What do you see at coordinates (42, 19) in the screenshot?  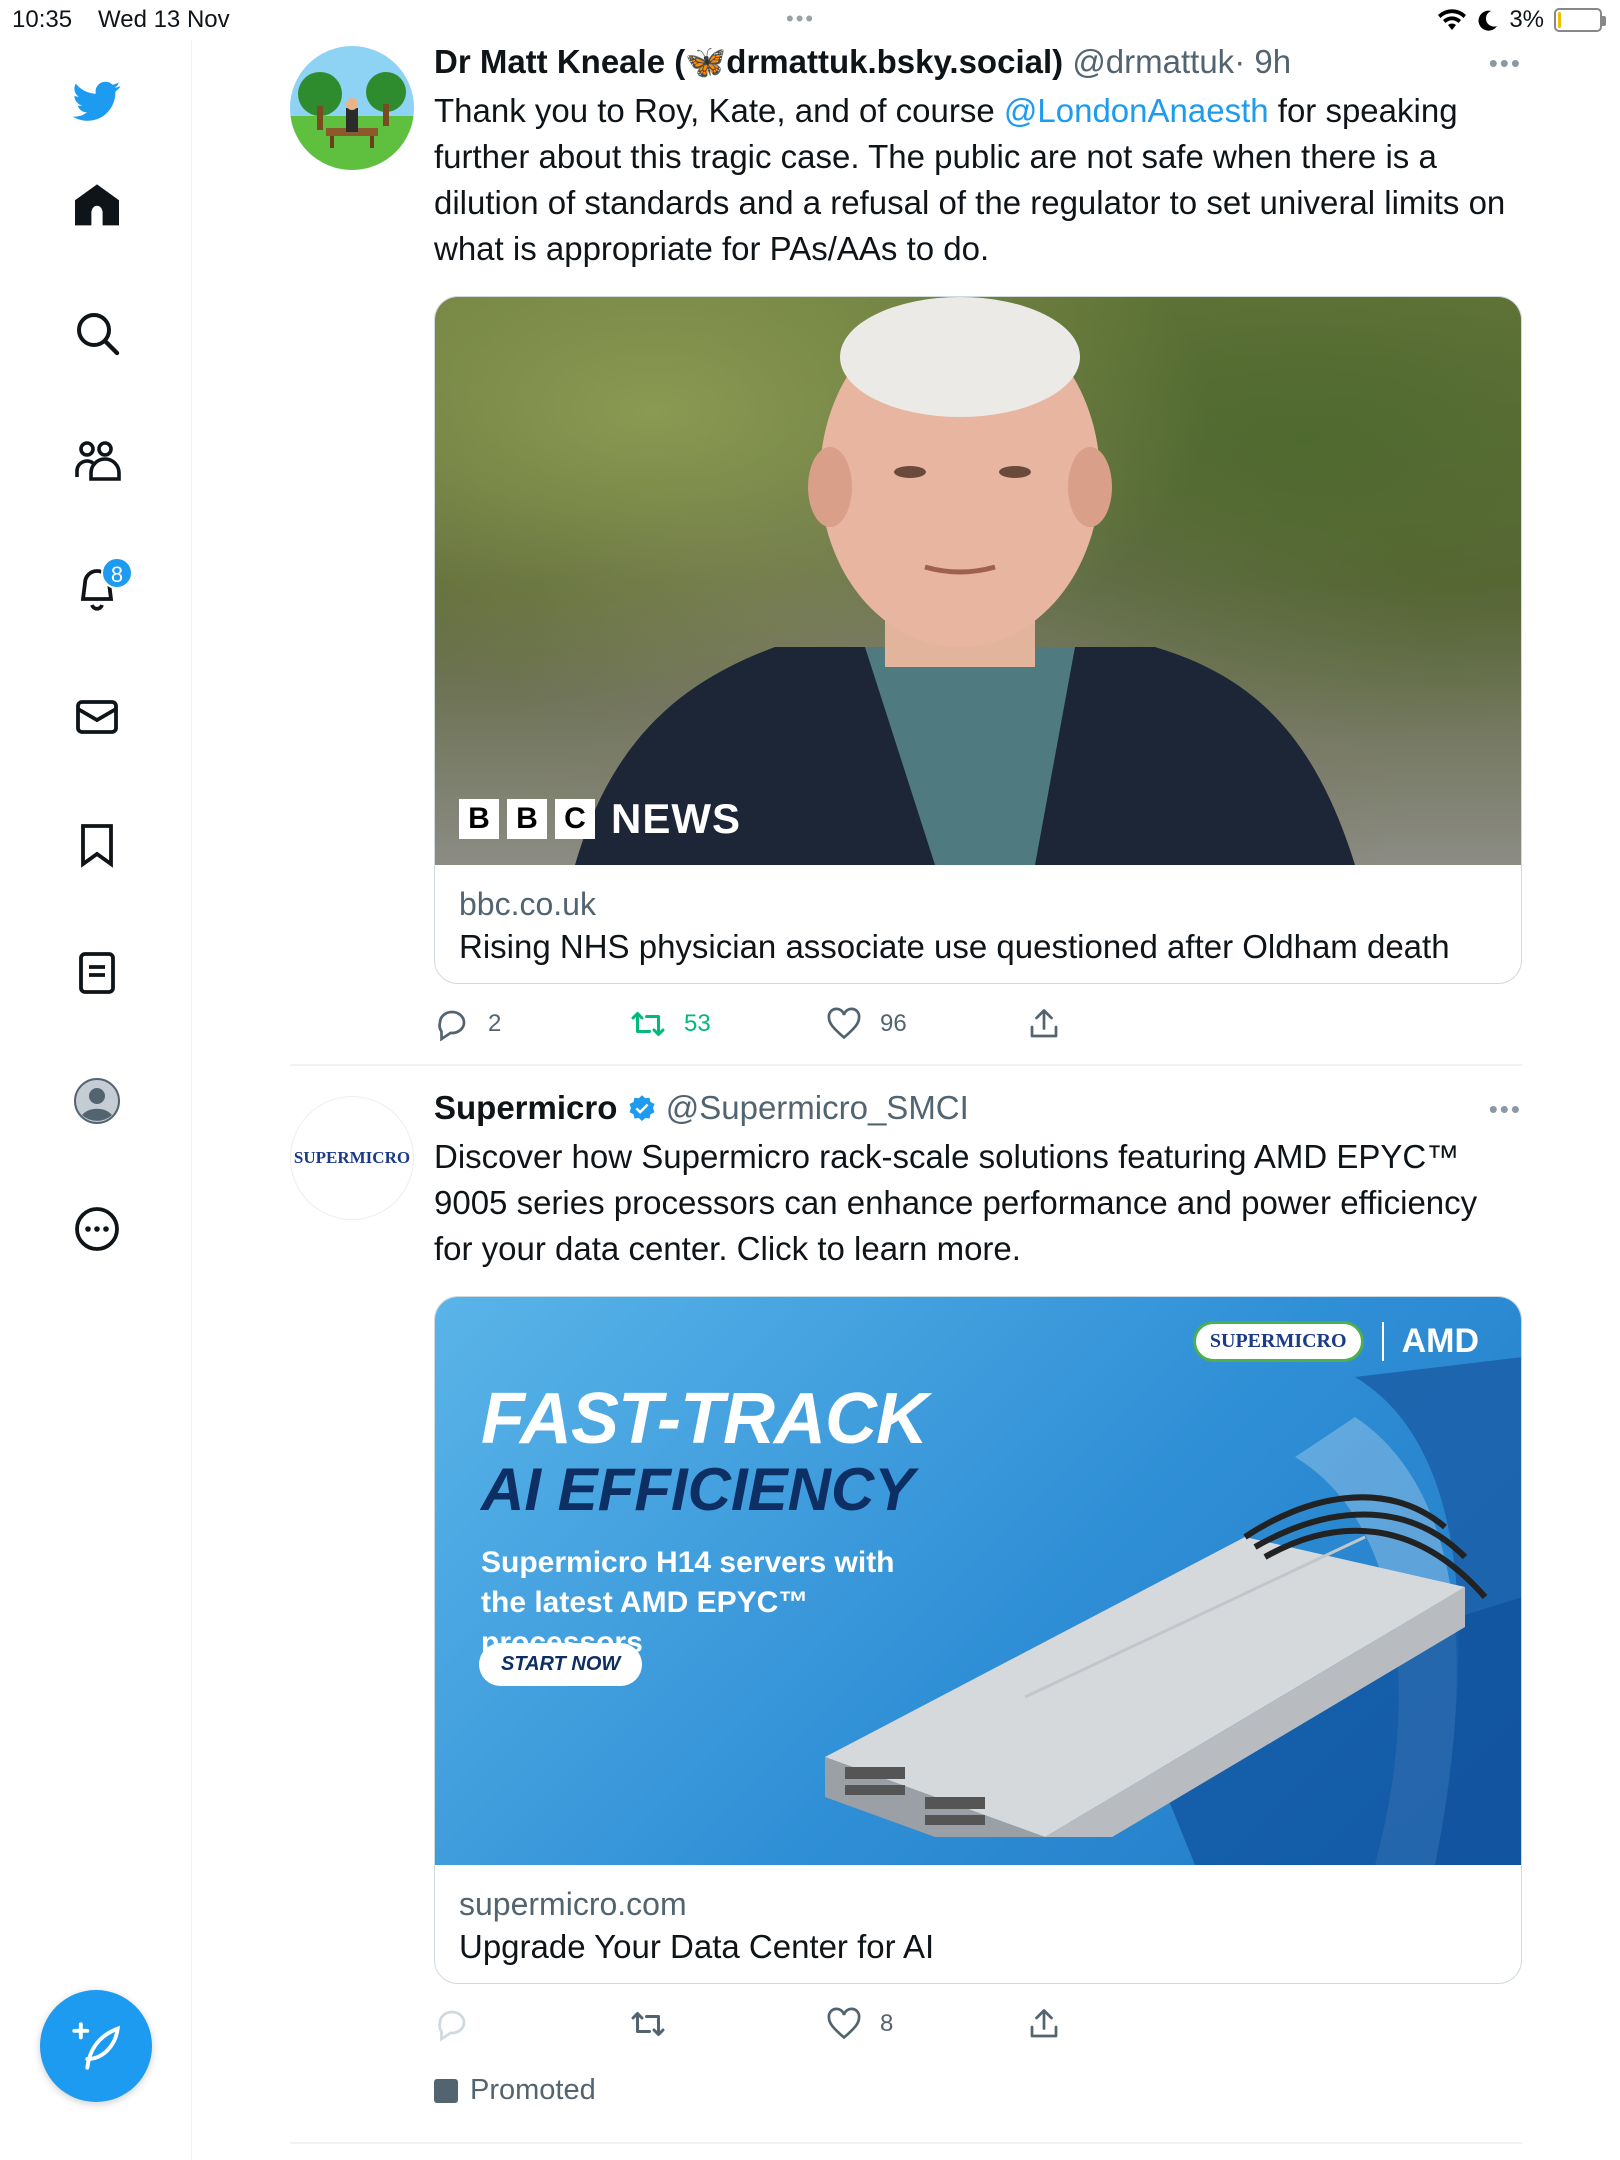 I see `status-time: 10:35` at bounding box center [42, 19].